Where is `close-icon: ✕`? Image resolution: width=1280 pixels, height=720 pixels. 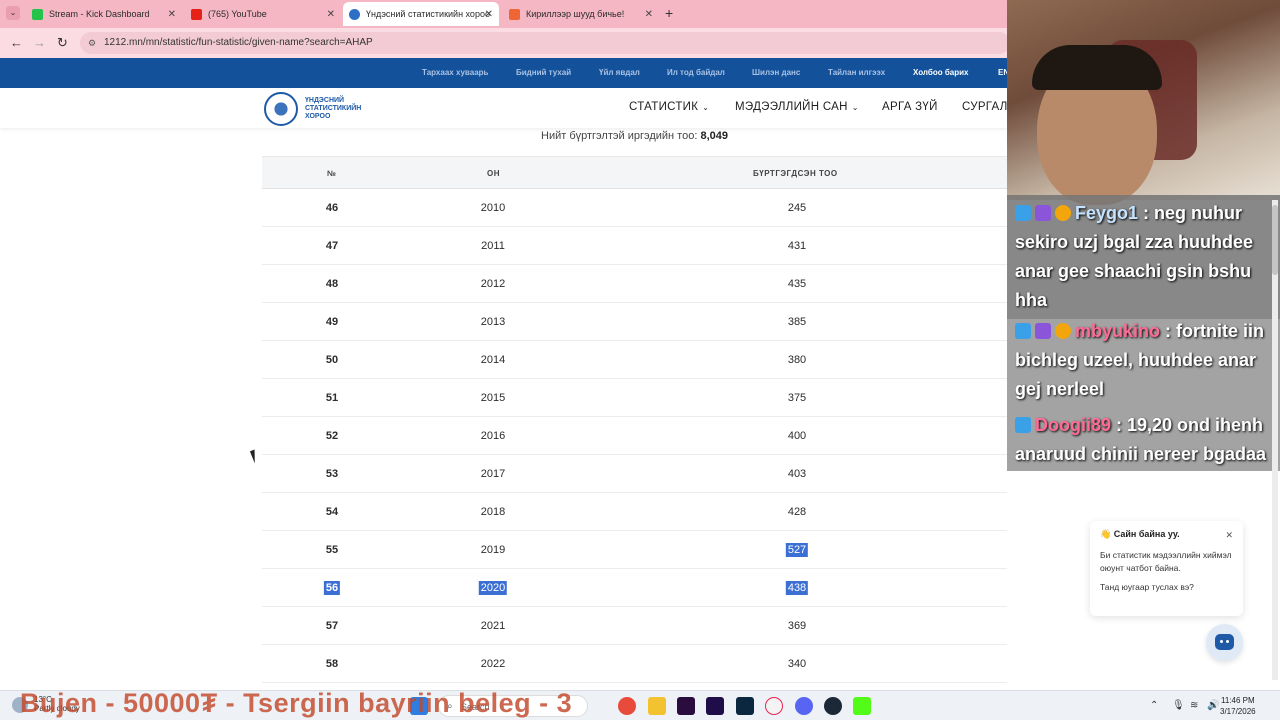
close-icon: ✕ is located at coordinates (1229, 535).